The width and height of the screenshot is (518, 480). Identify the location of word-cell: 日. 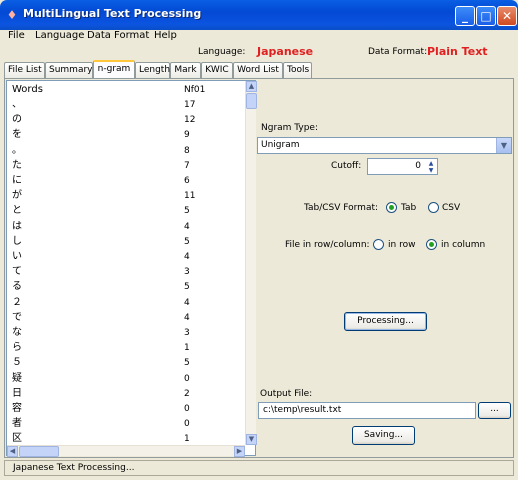
(17, 393).